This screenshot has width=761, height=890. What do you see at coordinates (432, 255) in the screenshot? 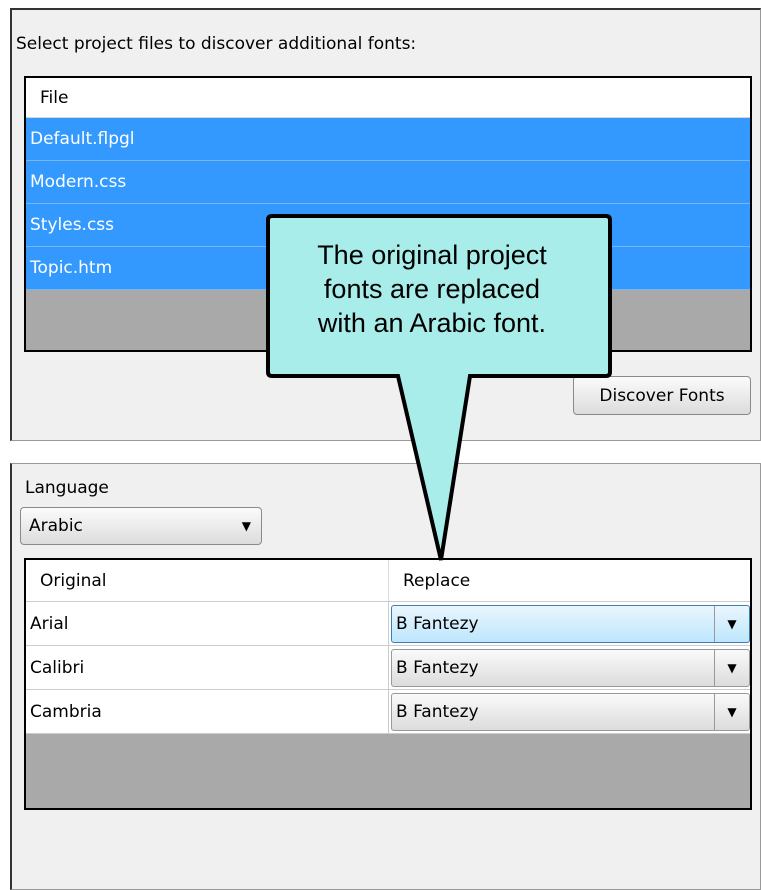
I see `callout-line: The original project` at bounding box center [432, 255].